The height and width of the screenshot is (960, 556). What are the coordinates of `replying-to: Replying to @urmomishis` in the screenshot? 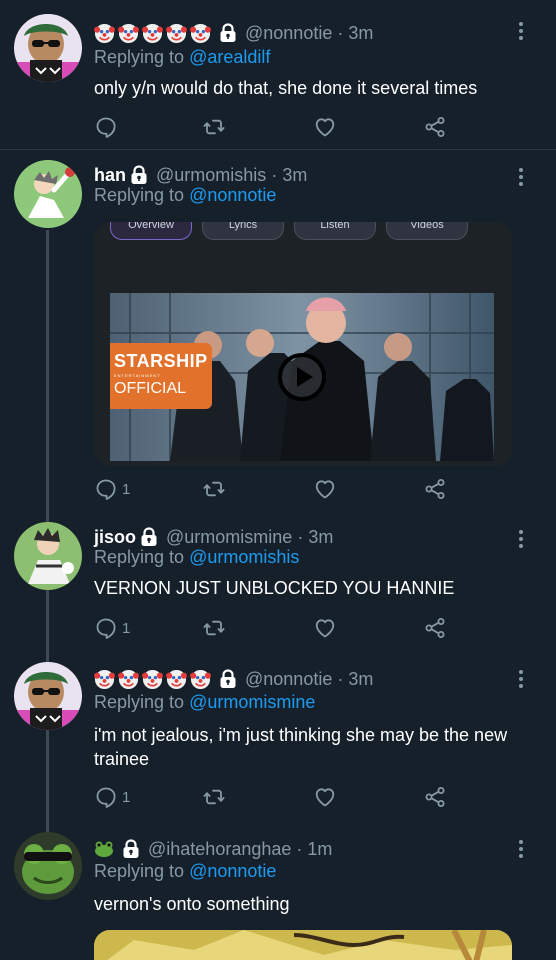 It's located at (196, 557).